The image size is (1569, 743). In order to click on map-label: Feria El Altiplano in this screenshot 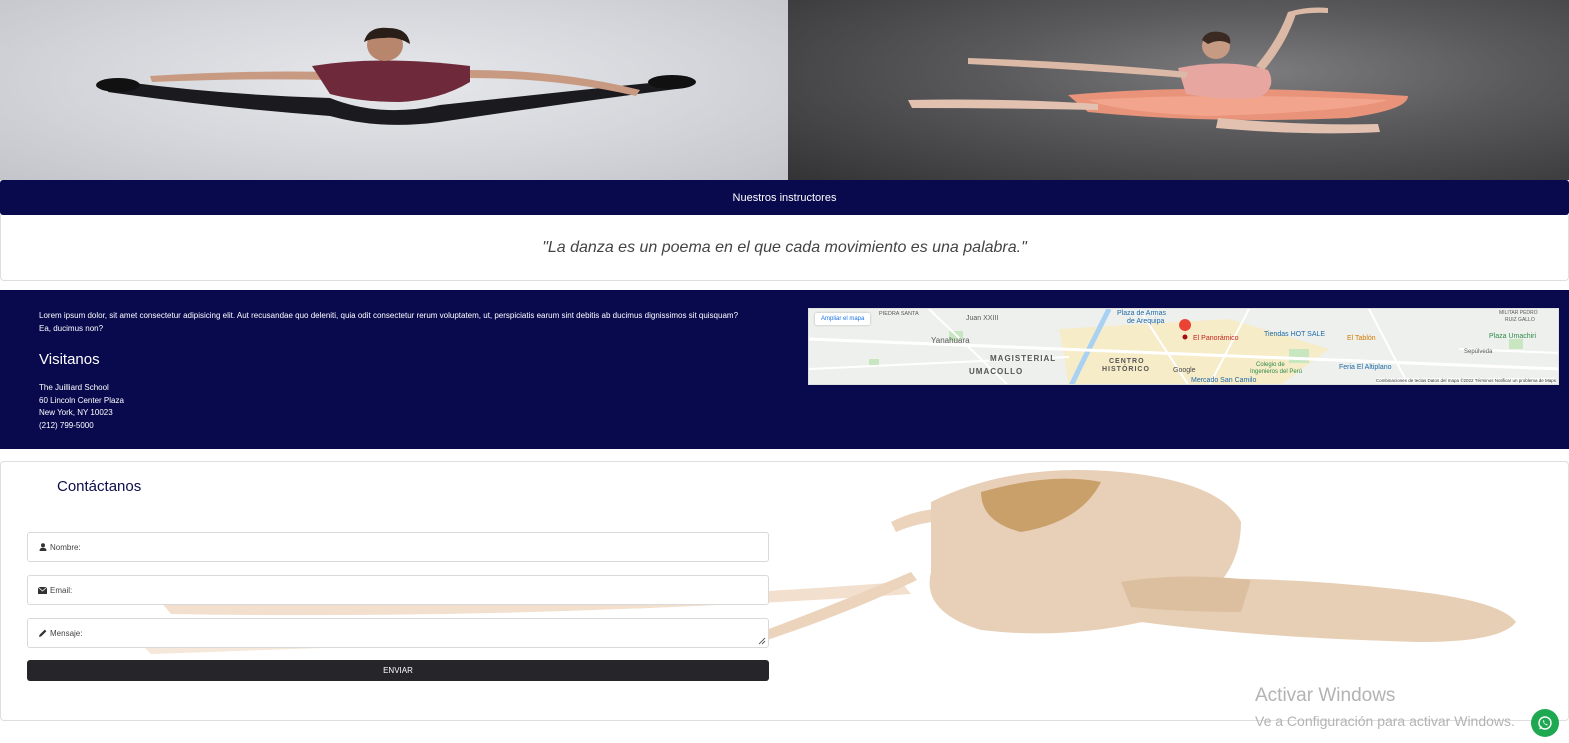, I will do `click(1365, 367)`.